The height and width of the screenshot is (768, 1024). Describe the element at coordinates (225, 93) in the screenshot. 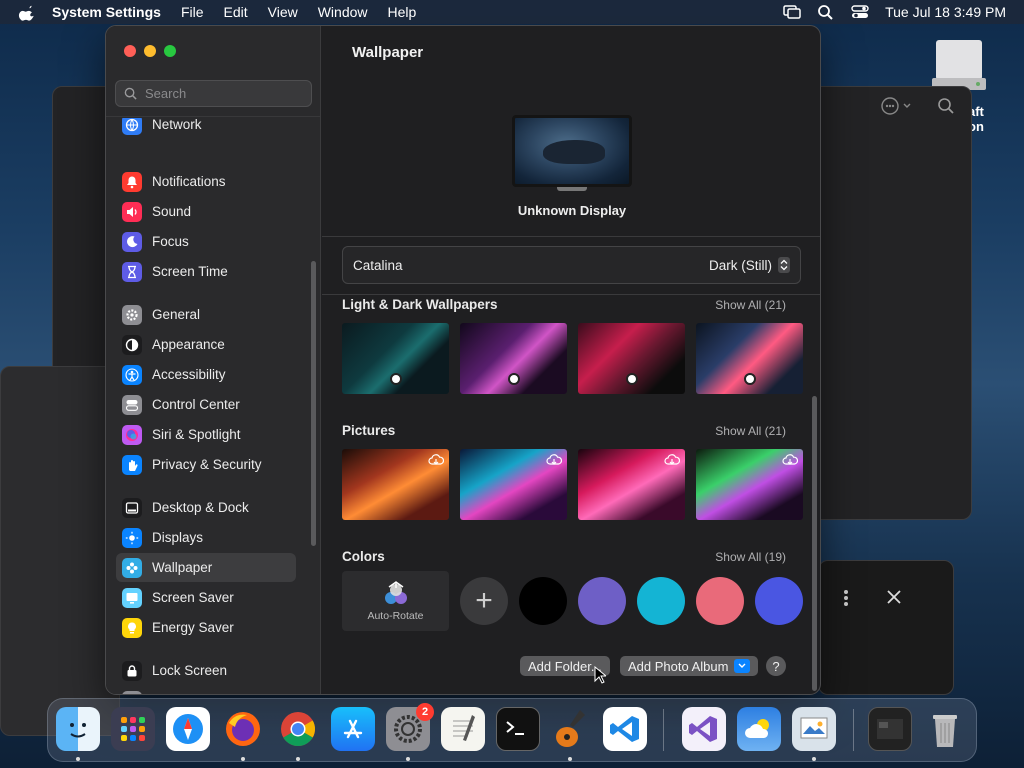

I see `search-input` at that location.